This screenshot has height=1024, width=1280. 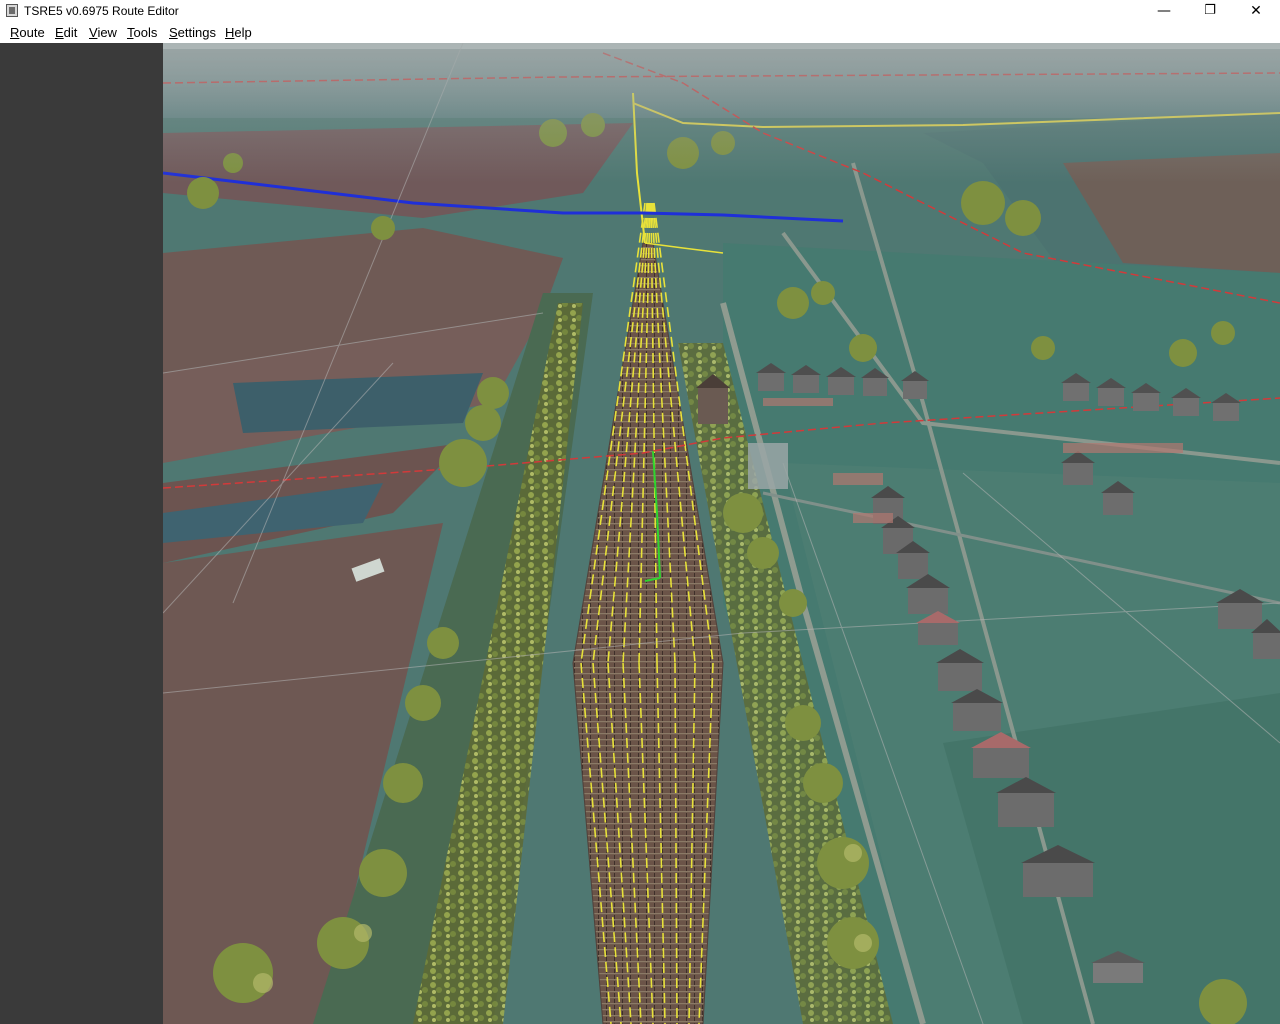 What do you see at coordinates (640, 32) in the screenshot?
I see `menu-bar: Route Edit View Tools Settings Help` at bounding box center [640, 32].